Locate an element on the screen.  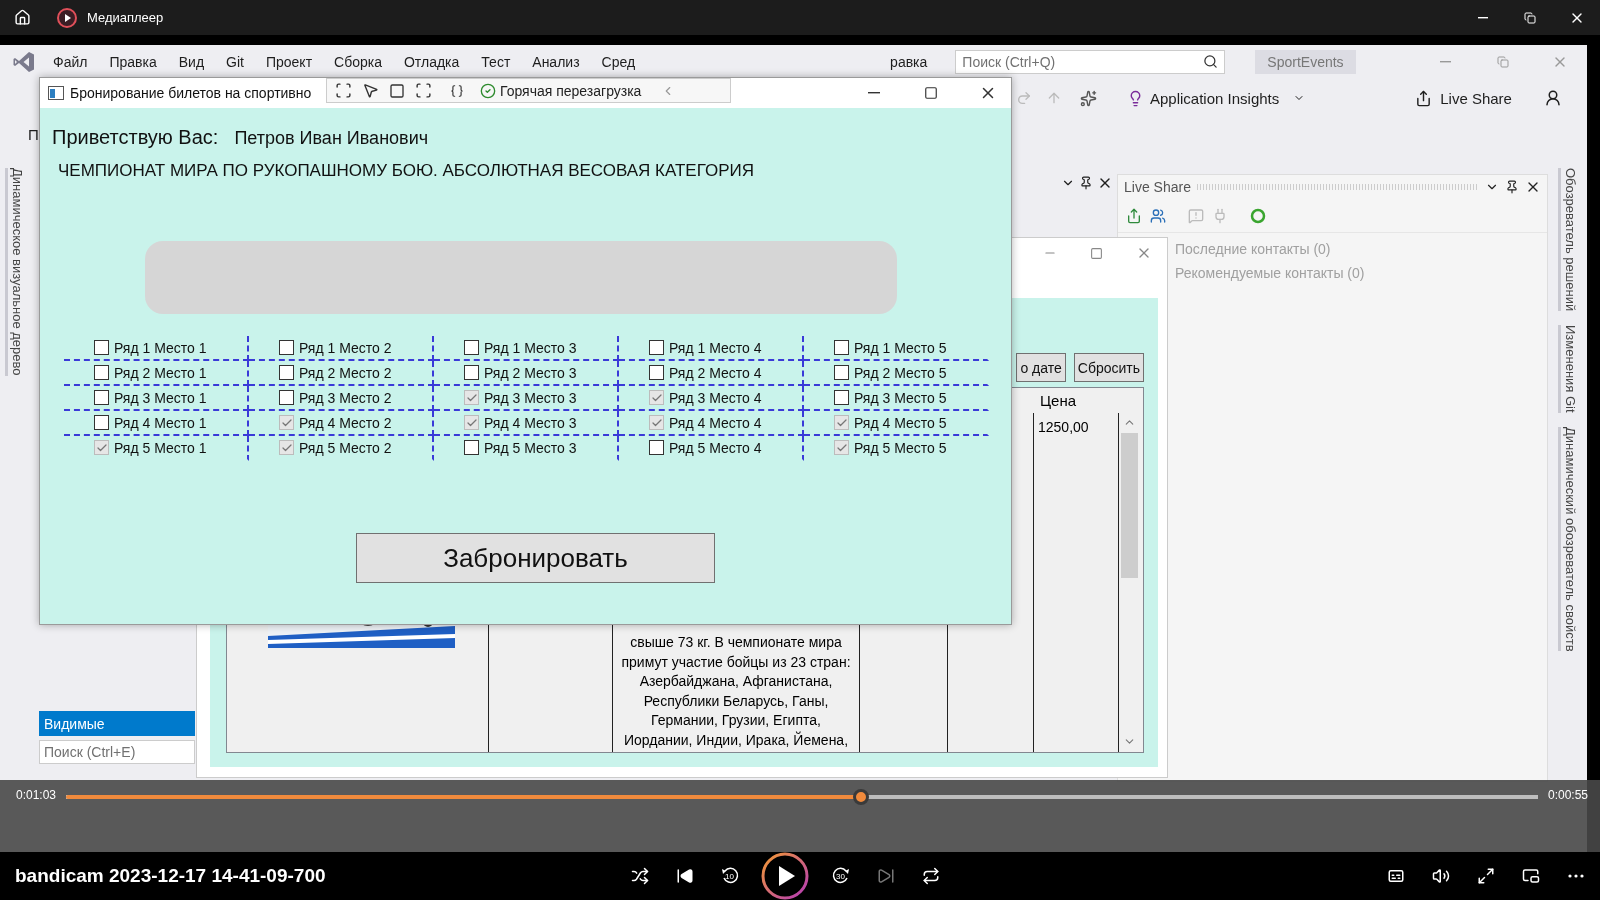
seat-checkbox: Ряд 5 Место 4 is located at coordinates (705, 447).